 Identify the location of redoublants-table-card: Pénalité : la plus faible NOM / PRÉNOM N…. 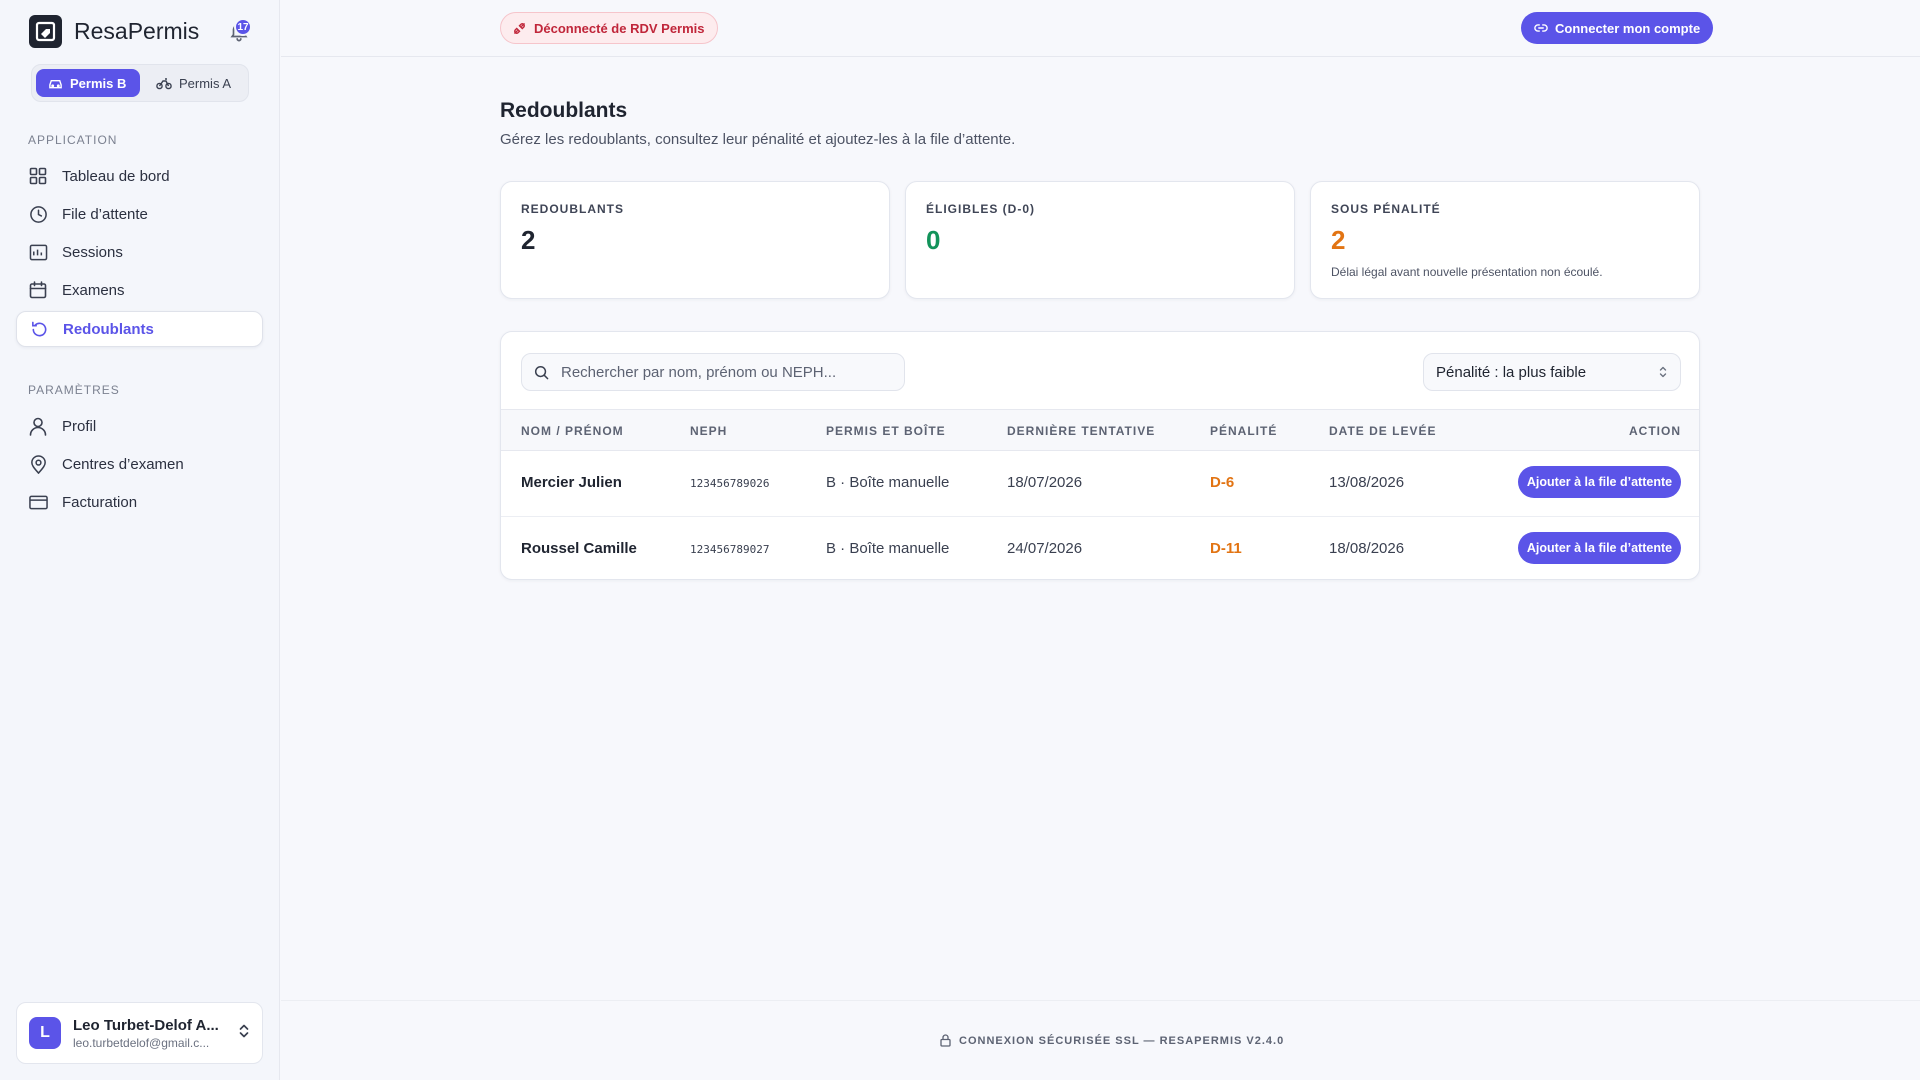
(1100, 455).